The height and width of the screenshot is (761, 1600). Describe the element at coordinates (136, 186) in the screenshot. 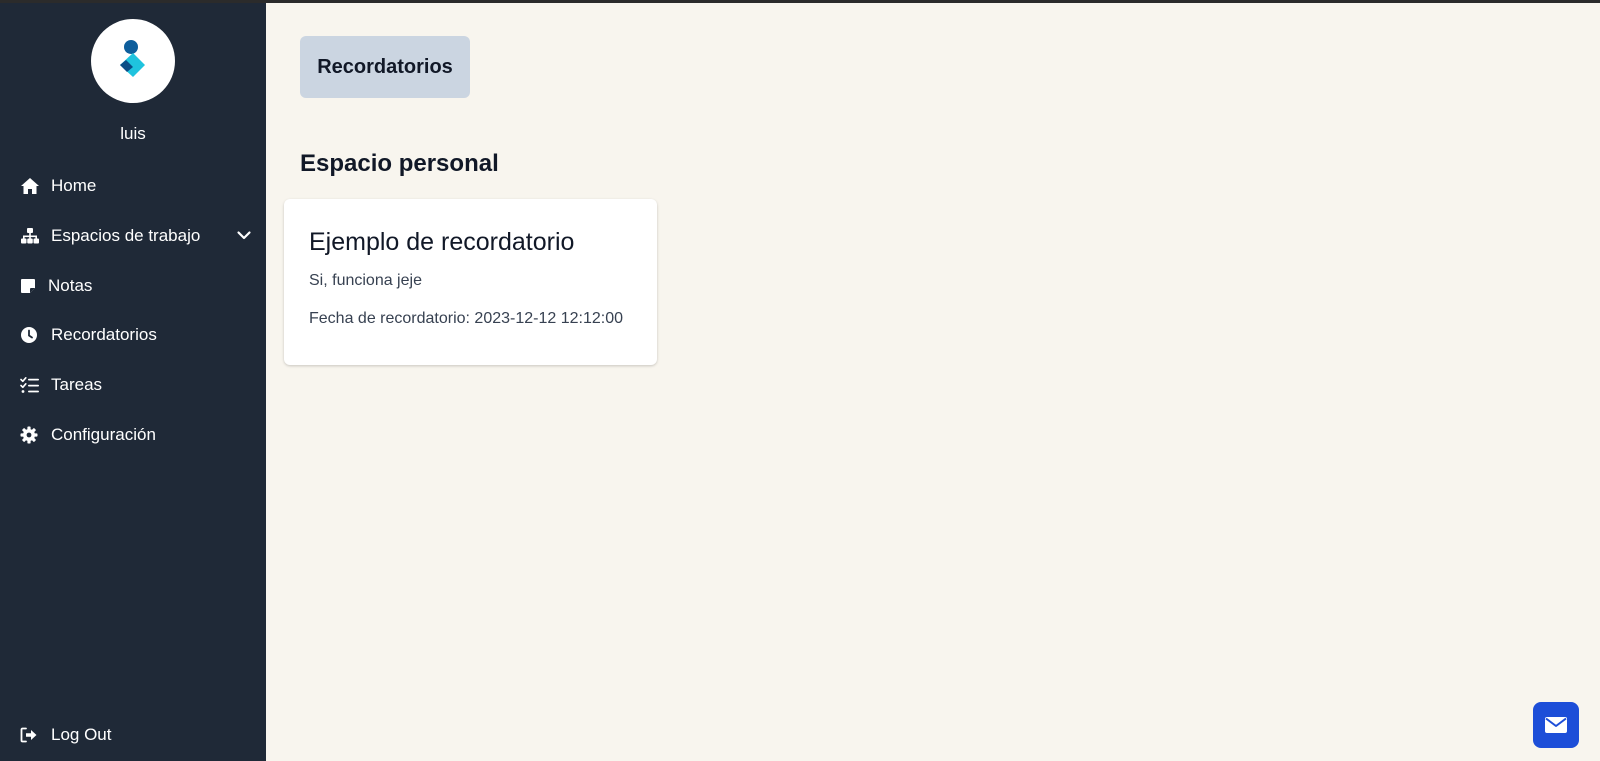

I see `sidebar-item-home: Home` at that location.